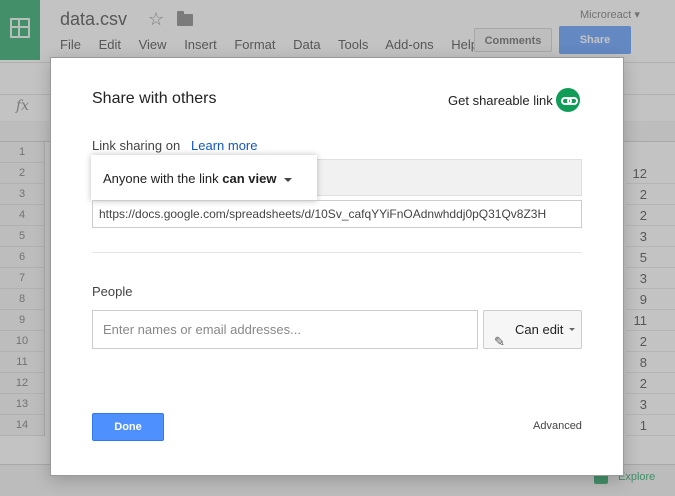  I want to click on permission-label: Can edit, so click(539, 329).